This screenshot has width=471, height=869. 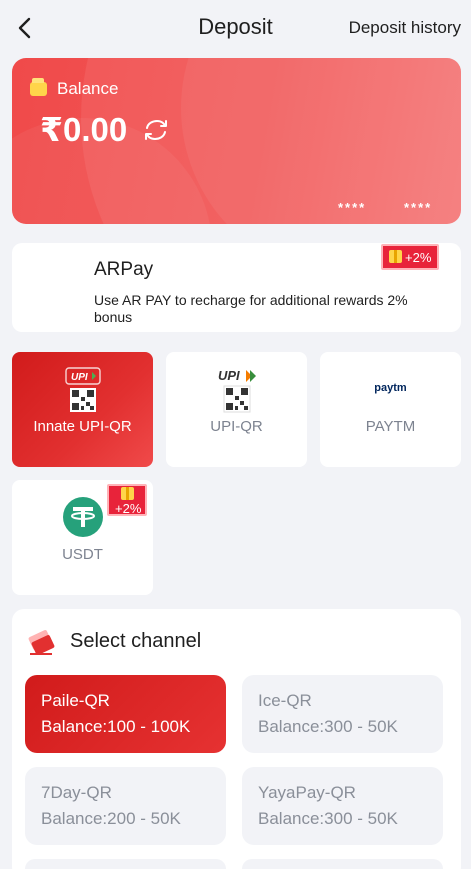 I want to click on channel-name: Ice-QR, so click(x=285, y=700).